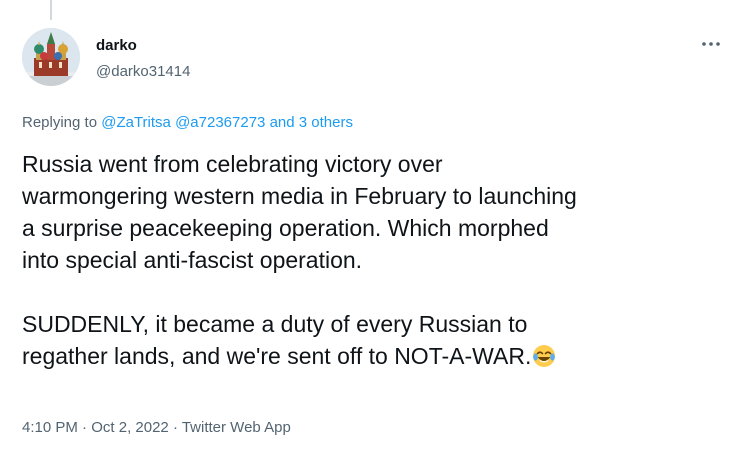 This screenshot has width=740, height=450. I want to click on tweet-time-link: 4:10 PM, so click(50, 427).